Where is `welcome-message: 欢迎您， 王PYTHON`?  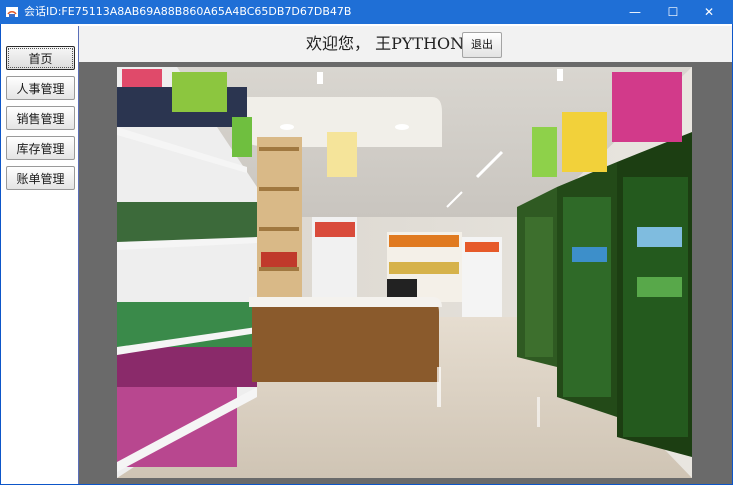
welcome-message: 欢迎您， 王PYTHON is located at coordinates (385, 43).